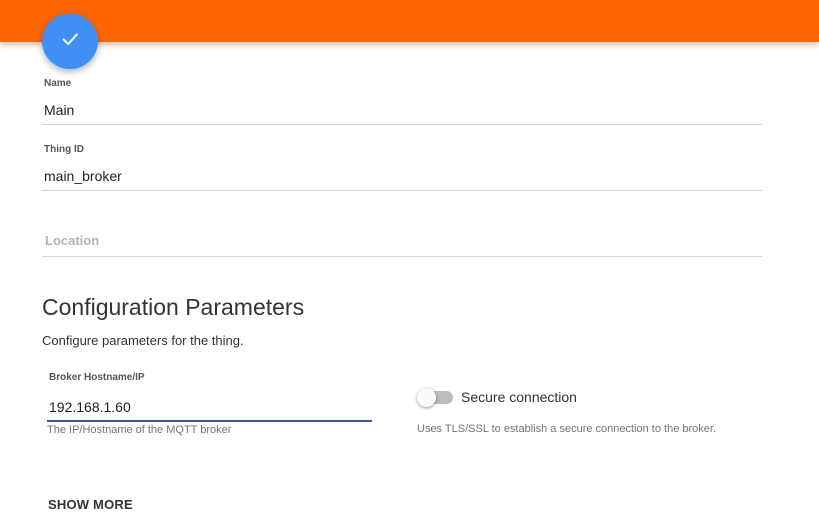 The width and height of the screenshot is (819, 527). What do you see at coordinates (402, 256) in the screenshot?
I see `location-underline` at bounding box center [402, 256].